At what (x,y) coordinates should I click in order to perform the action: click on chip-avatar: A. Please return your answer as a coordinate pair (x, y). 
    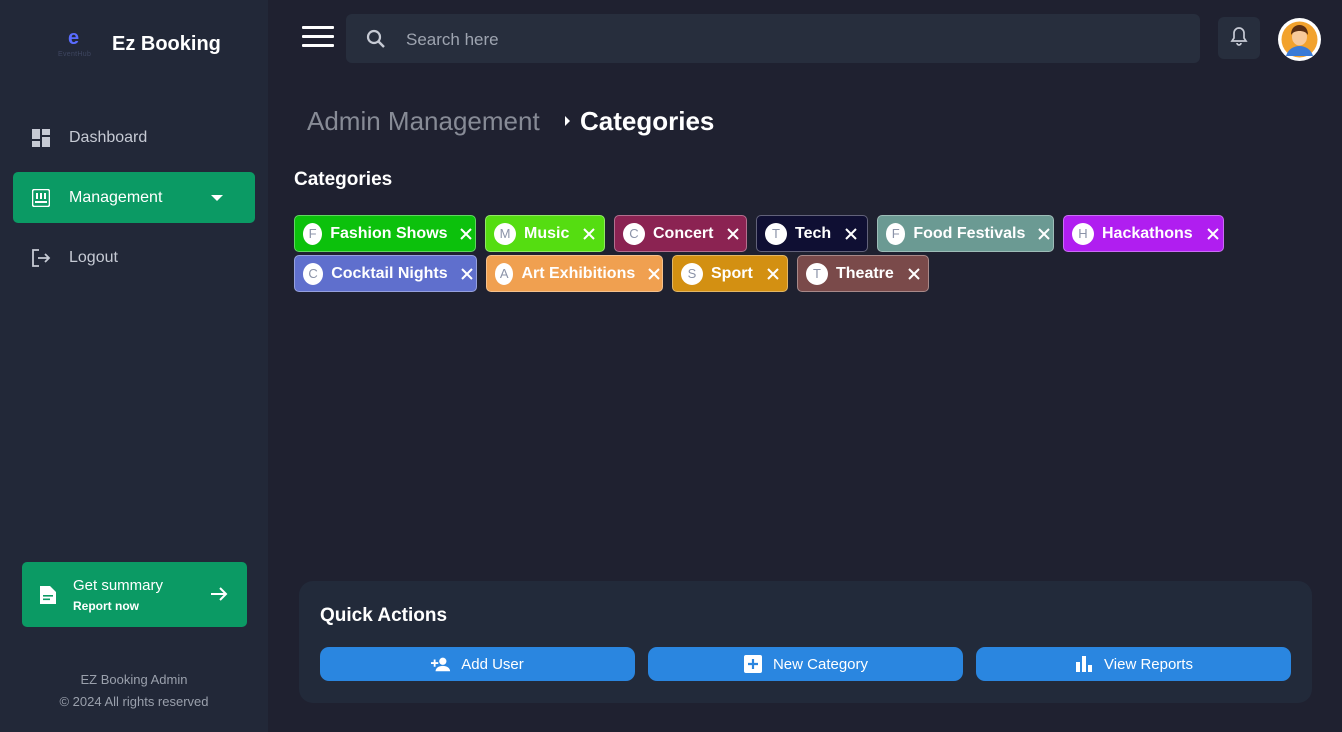
    Looking at the image, I should click on (504, 273).